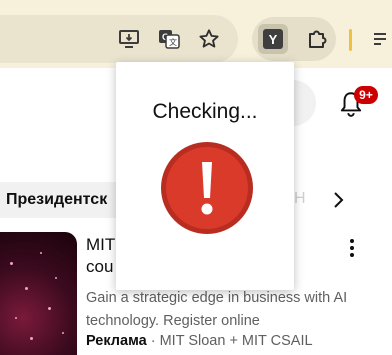 This screenshot has height=355, width=392. I want to click on ad-advertiser: MIT Sloan + MIT CSAIL, so click(236, 341).